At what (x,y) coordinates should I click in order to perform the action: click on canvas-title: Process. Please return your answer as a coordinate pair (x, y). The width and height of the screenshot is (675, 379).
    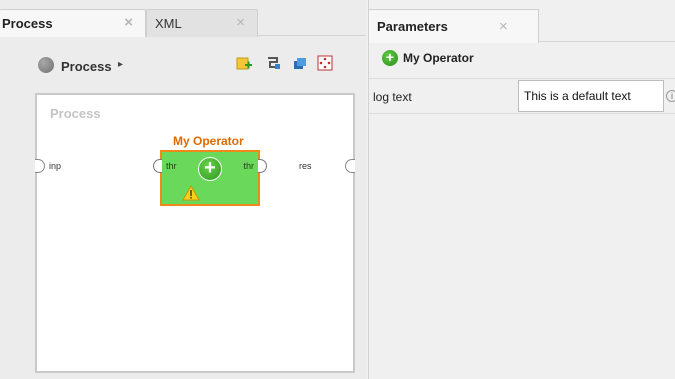
    Looking at the image, I should click on (75, 113).